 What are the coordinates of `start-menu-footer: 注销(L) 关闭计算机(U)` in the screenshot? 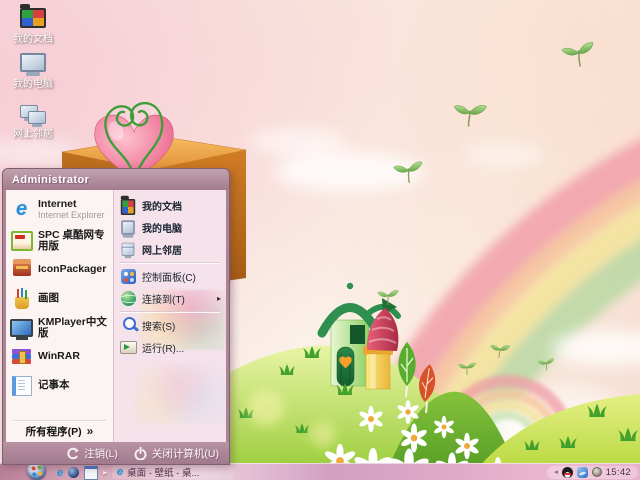 It's located at (116, 453).